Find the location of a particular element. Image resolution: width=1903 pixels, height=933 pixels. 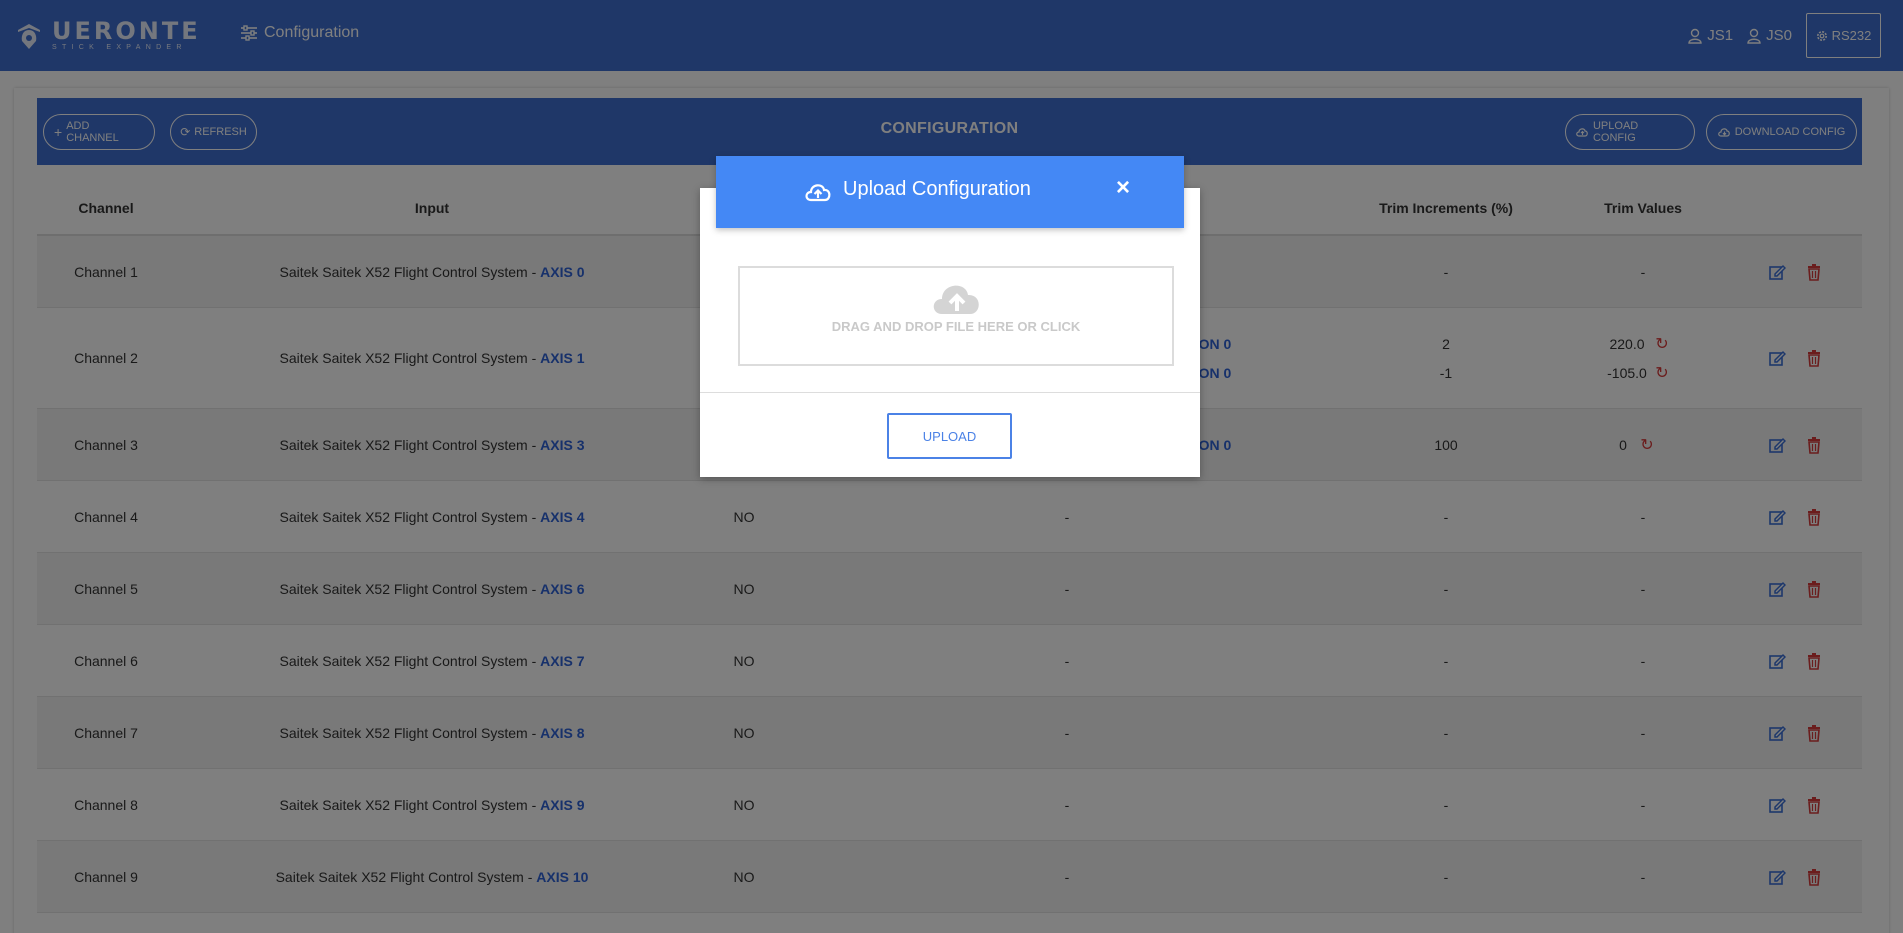

modal-title: Upload Configuration is located at coordinates (937, 189).